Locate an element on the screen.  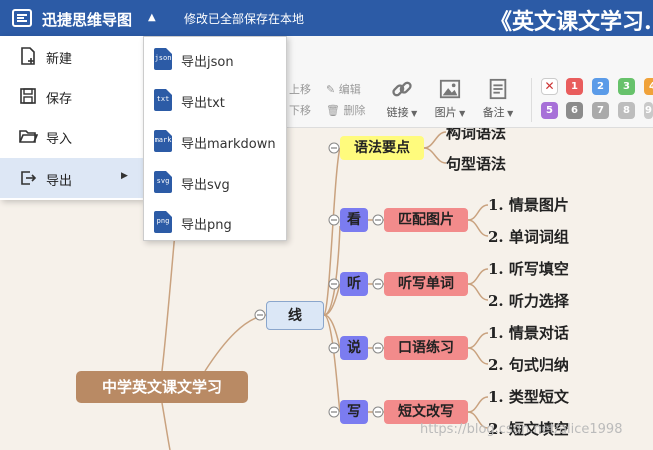
priority-2-button: 2 is located at coordinates (600, 86).